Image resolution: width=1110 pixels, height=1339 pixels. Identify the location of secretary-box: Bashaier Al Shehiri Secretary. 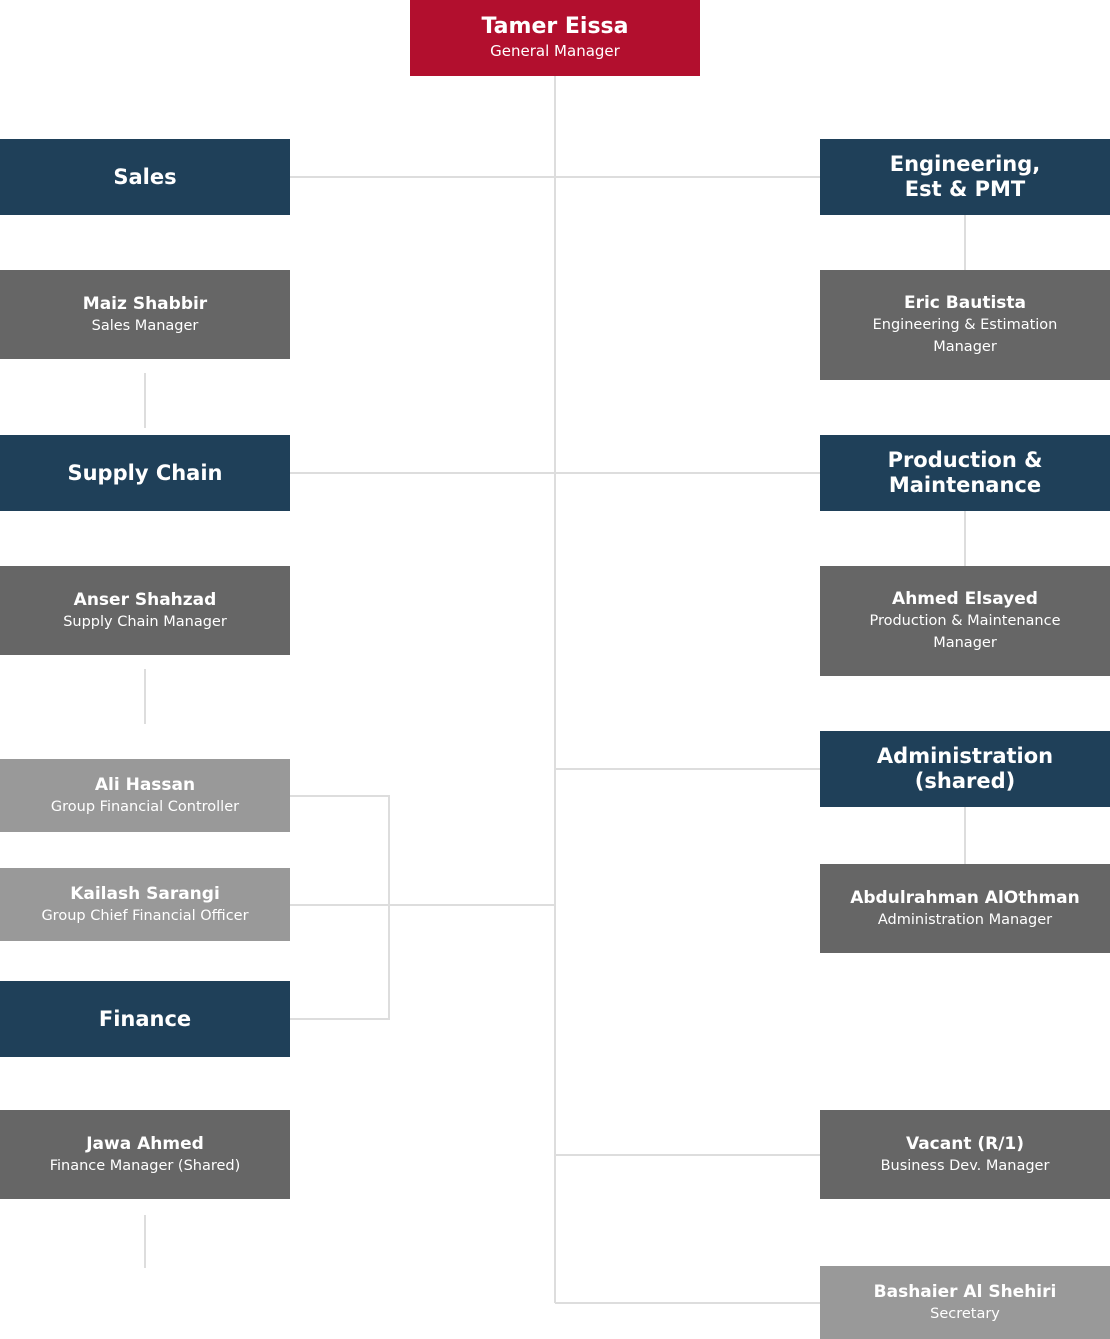
(965, 1302).